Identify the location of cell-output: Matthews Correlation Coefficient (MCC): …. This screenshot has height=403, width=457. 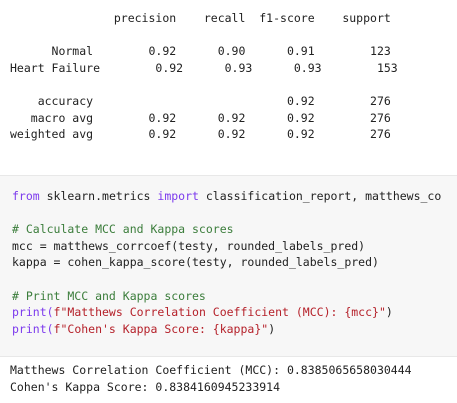
(211, 378).